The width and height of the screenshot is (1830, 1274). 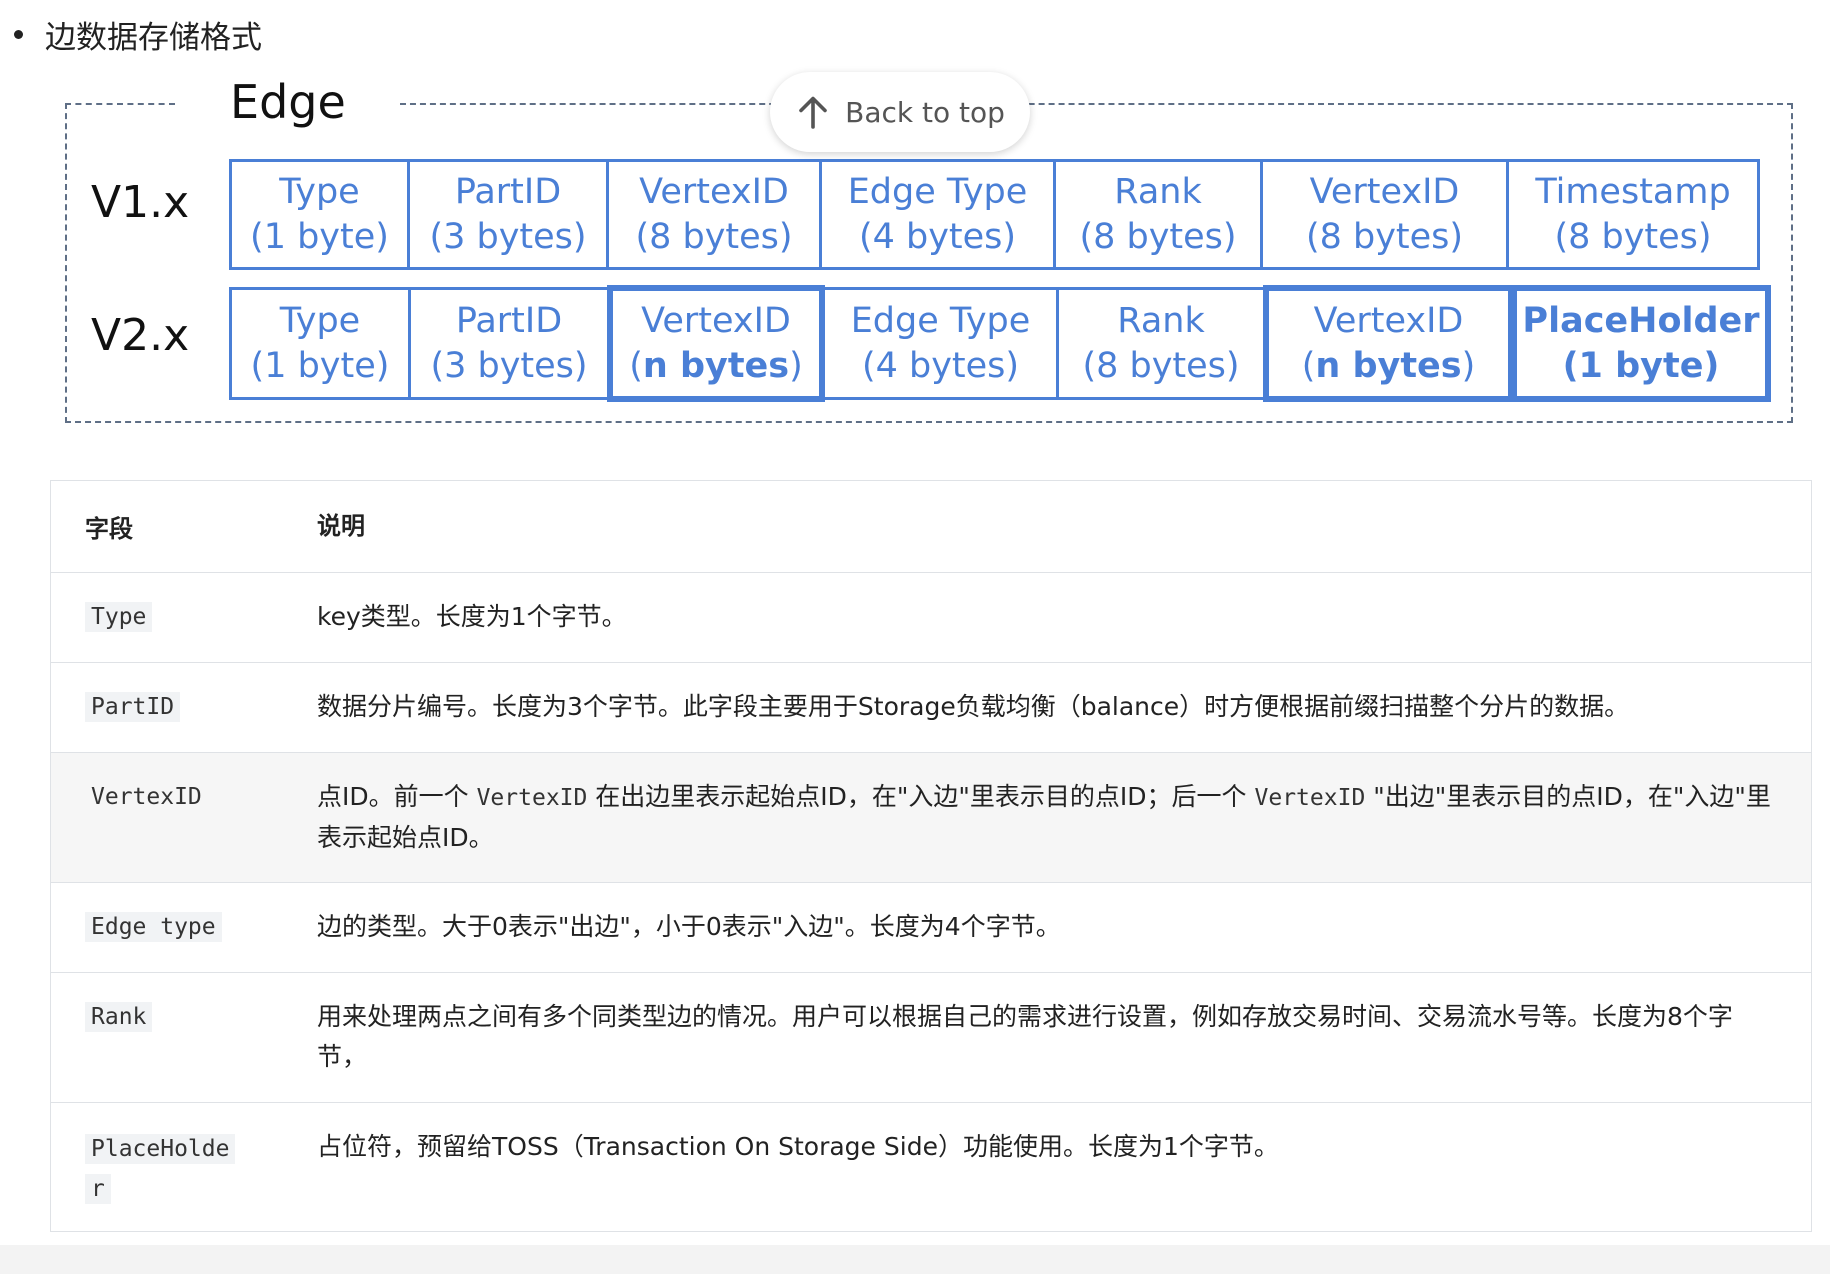 I want to click on v2-cell-edge-type: Edge Type (4 bytes), so click(x=940, y=343).